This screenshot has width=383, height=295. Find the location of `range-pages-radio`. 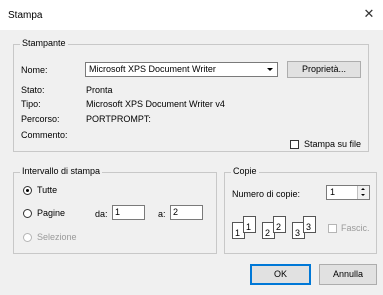

range-pages-radio is located at coordinates (27, 213).